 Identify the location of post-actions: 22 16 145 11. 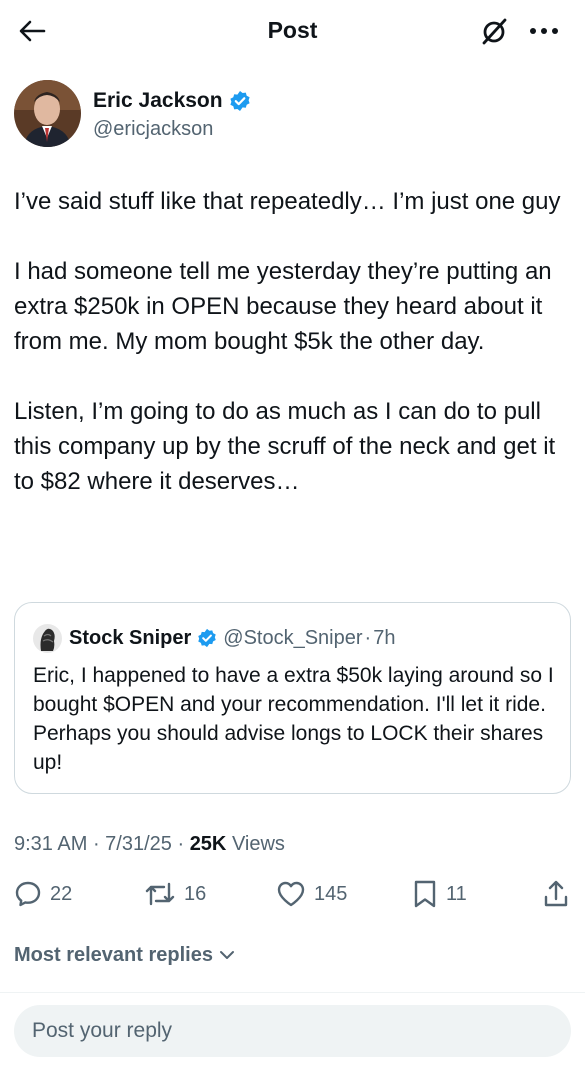
(294, 894).